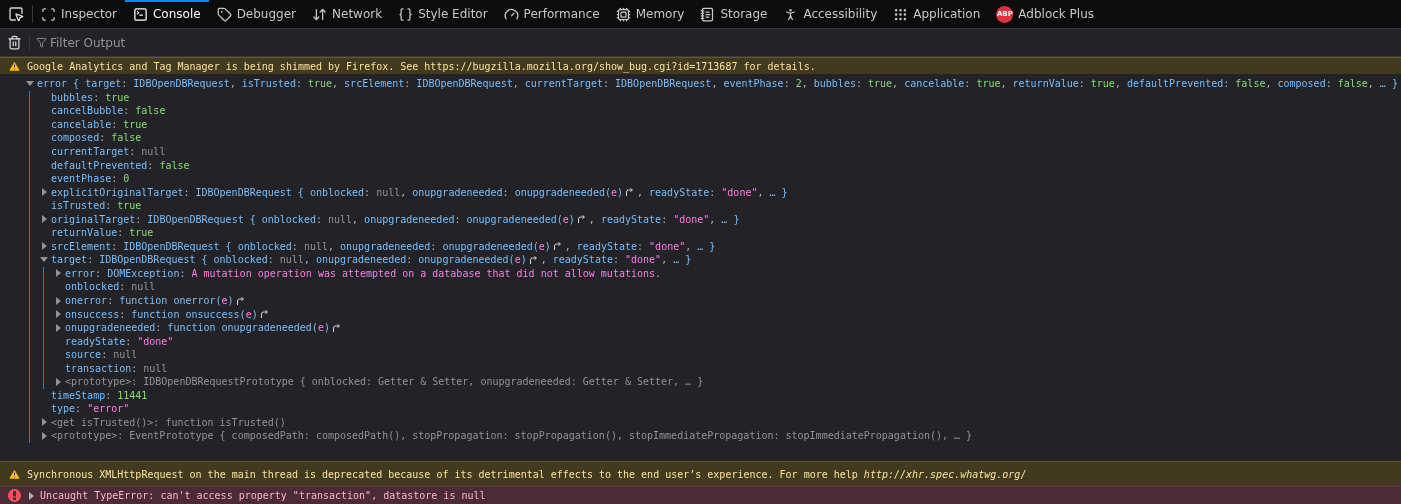  Describe the element at coordinates (99, 395) in the screenshot. I see `property-text: timeStamp: 11441` at that location.